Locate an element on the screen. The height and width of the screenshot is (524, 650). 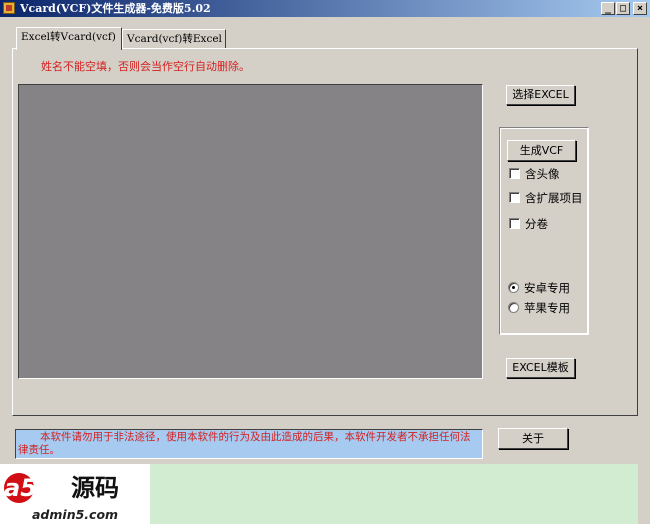
tab-excel-to-vcard: Excel转Vcard(vcf) is located at coordinates (69, 38).